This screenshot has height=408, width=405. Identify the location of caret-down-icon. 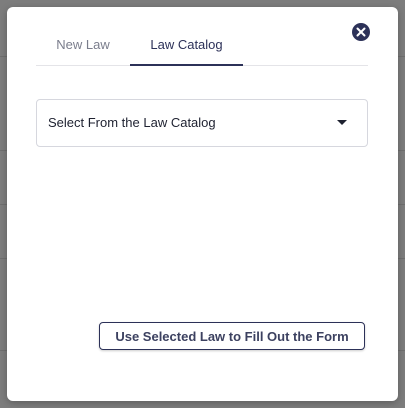
(342, 122).